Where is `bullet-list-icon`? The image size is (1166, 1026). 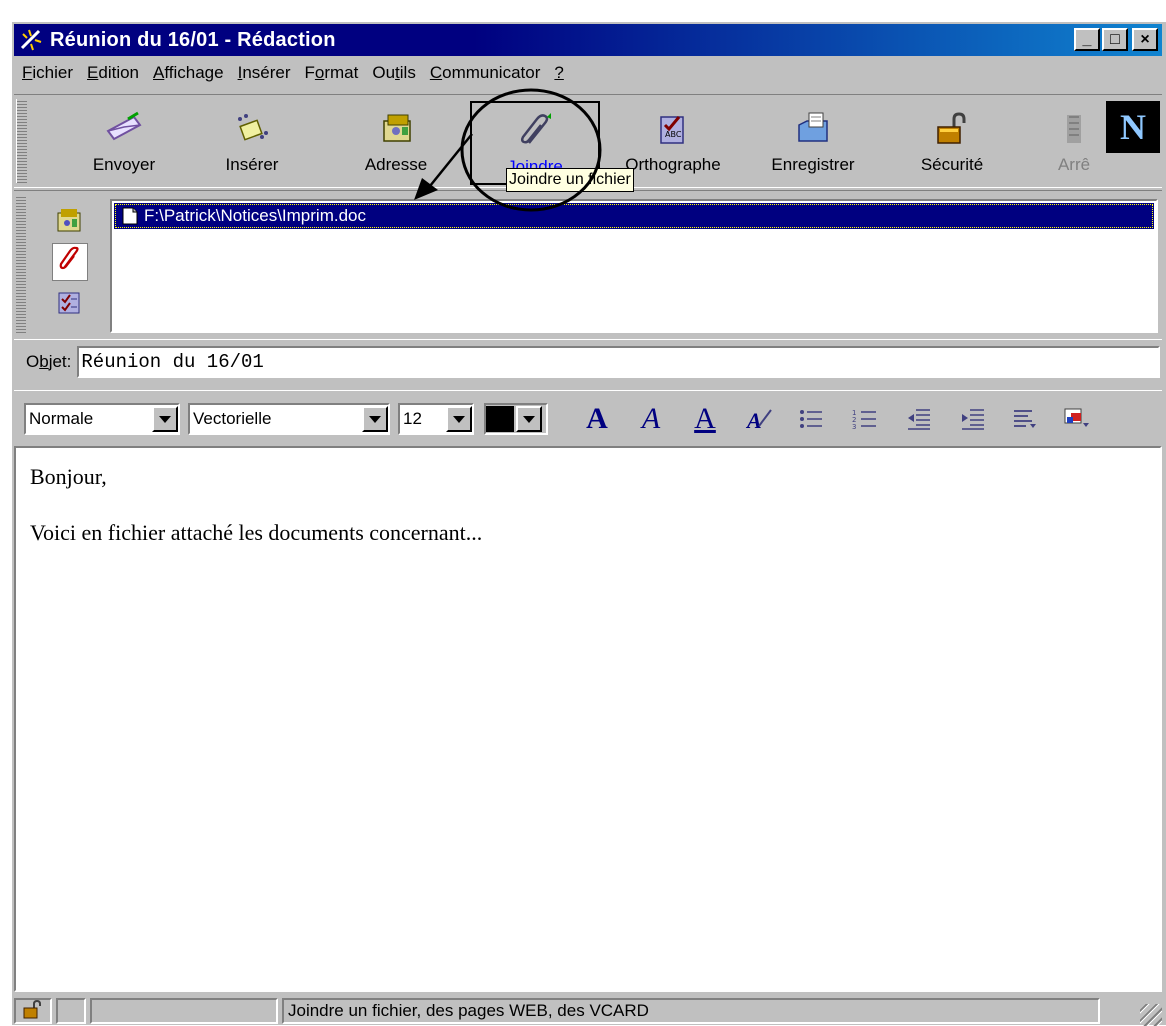 bullet-list-icon is located at coordinates (811, 419).